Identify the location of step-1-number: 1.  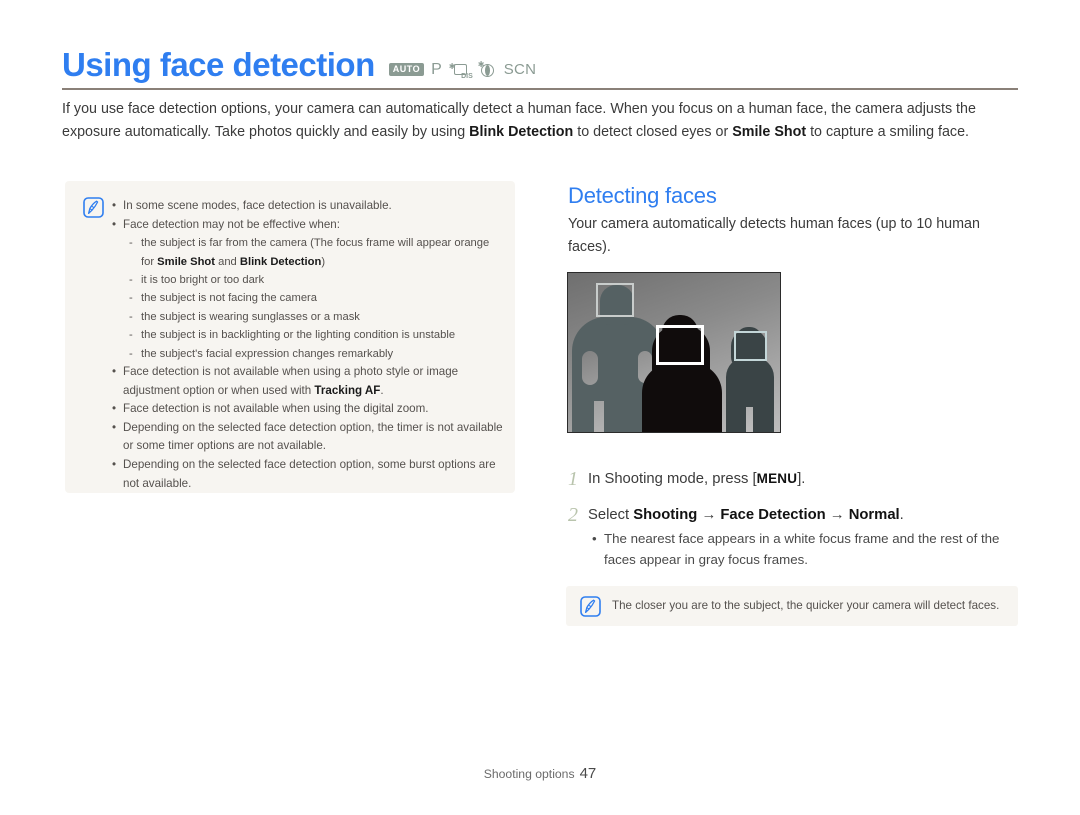
(573, 479).